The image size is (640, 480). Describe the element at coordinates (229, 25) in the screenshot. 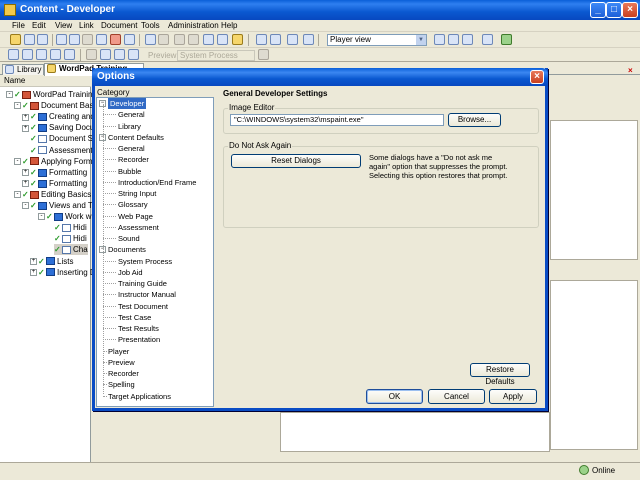

I see `menu-help: Help` at that location.